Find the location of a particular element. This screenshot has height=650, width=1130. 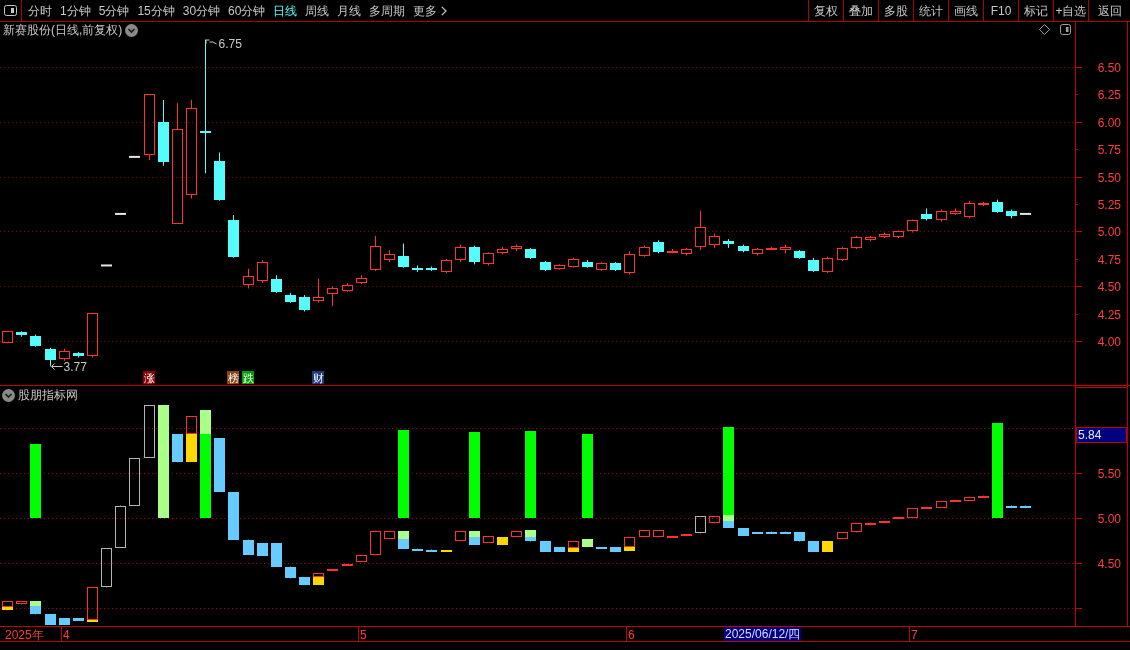

price-label: 6.75 is located at coordinates (230, 44).